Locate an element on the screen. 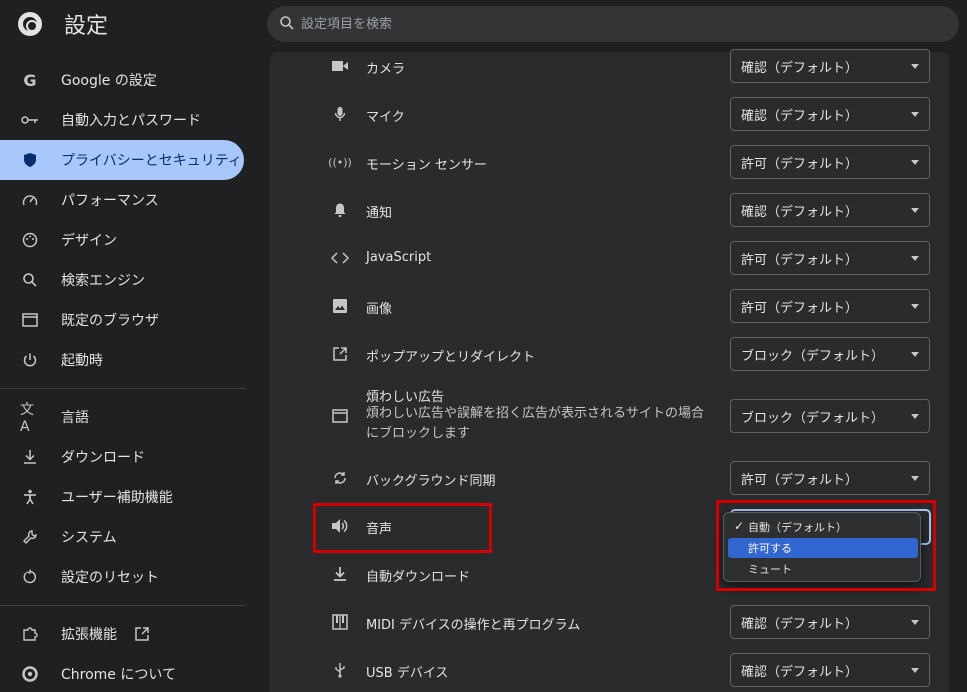 The image size is (967, 692). search-input is located at coordinates (601, 24).